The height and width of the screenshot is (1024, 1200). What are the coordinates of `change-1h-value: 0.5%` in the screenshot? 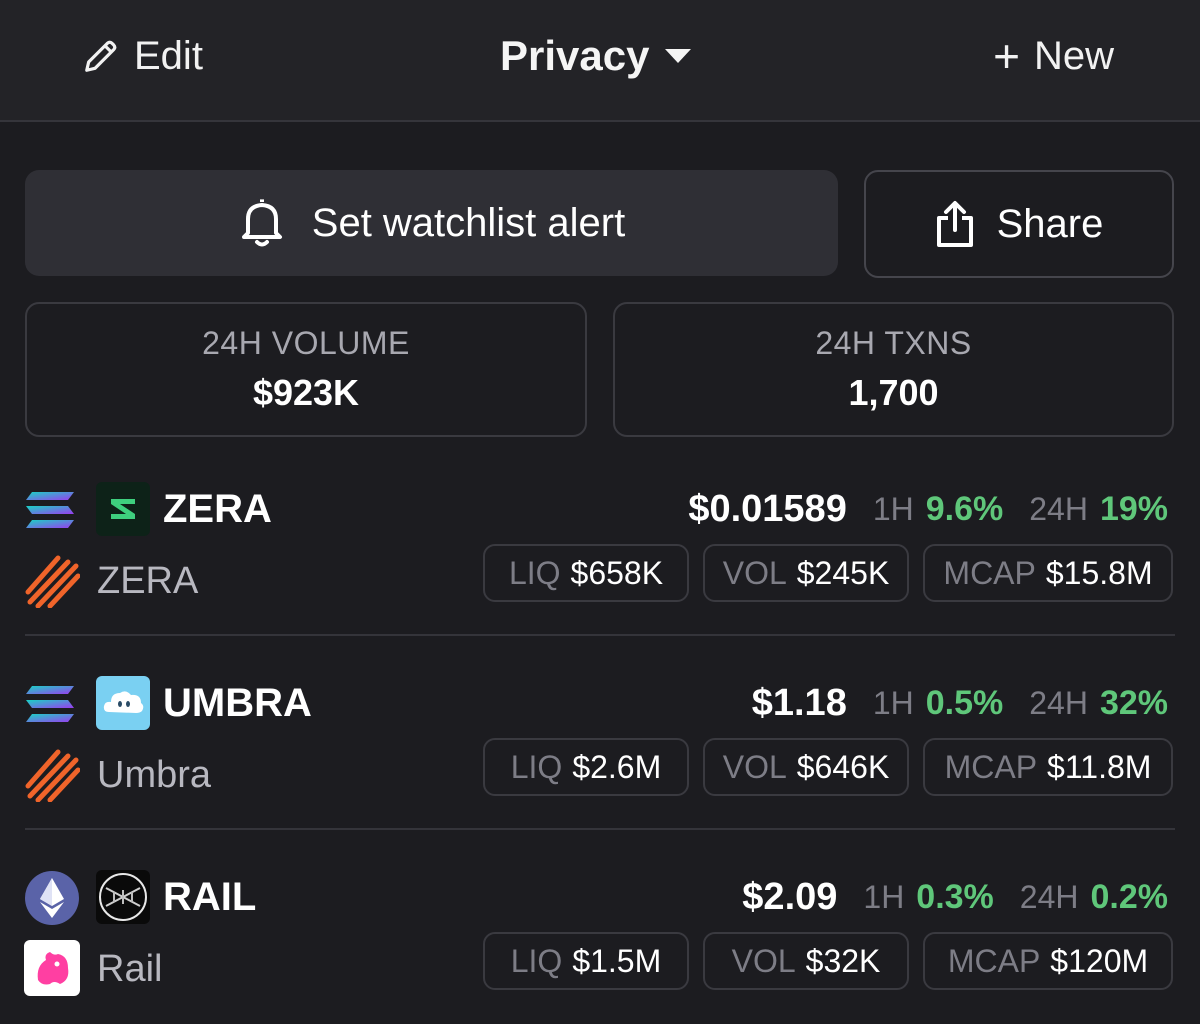 It's located at (964, 702).